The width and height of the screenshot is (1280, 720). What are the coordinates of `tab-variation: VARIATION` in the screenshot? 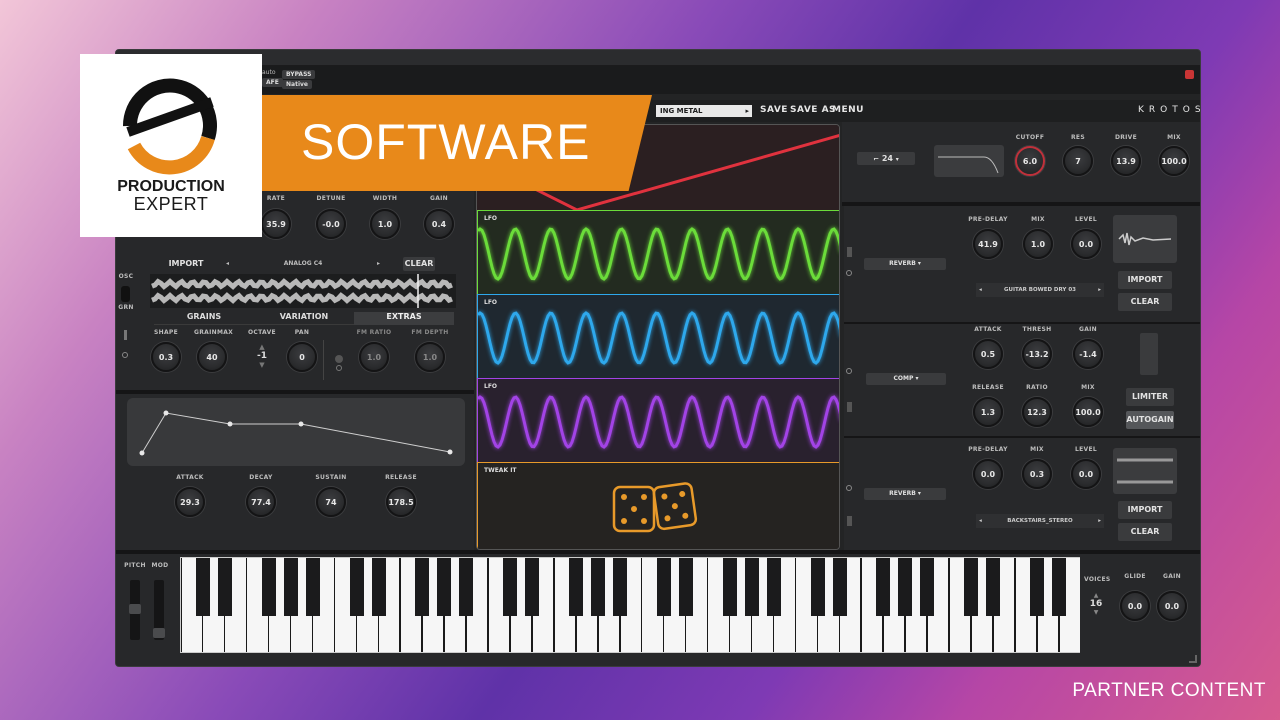 It's located at (304, 318).